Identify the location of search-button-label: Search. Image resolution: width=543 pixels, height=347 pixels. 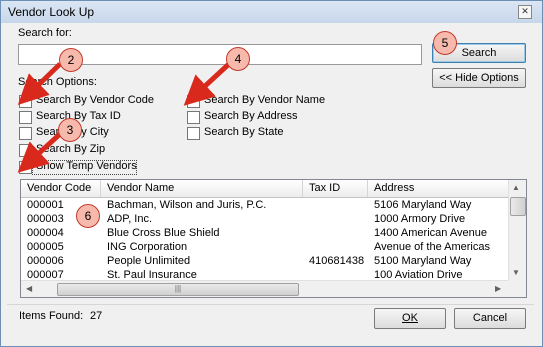
(479, 53).